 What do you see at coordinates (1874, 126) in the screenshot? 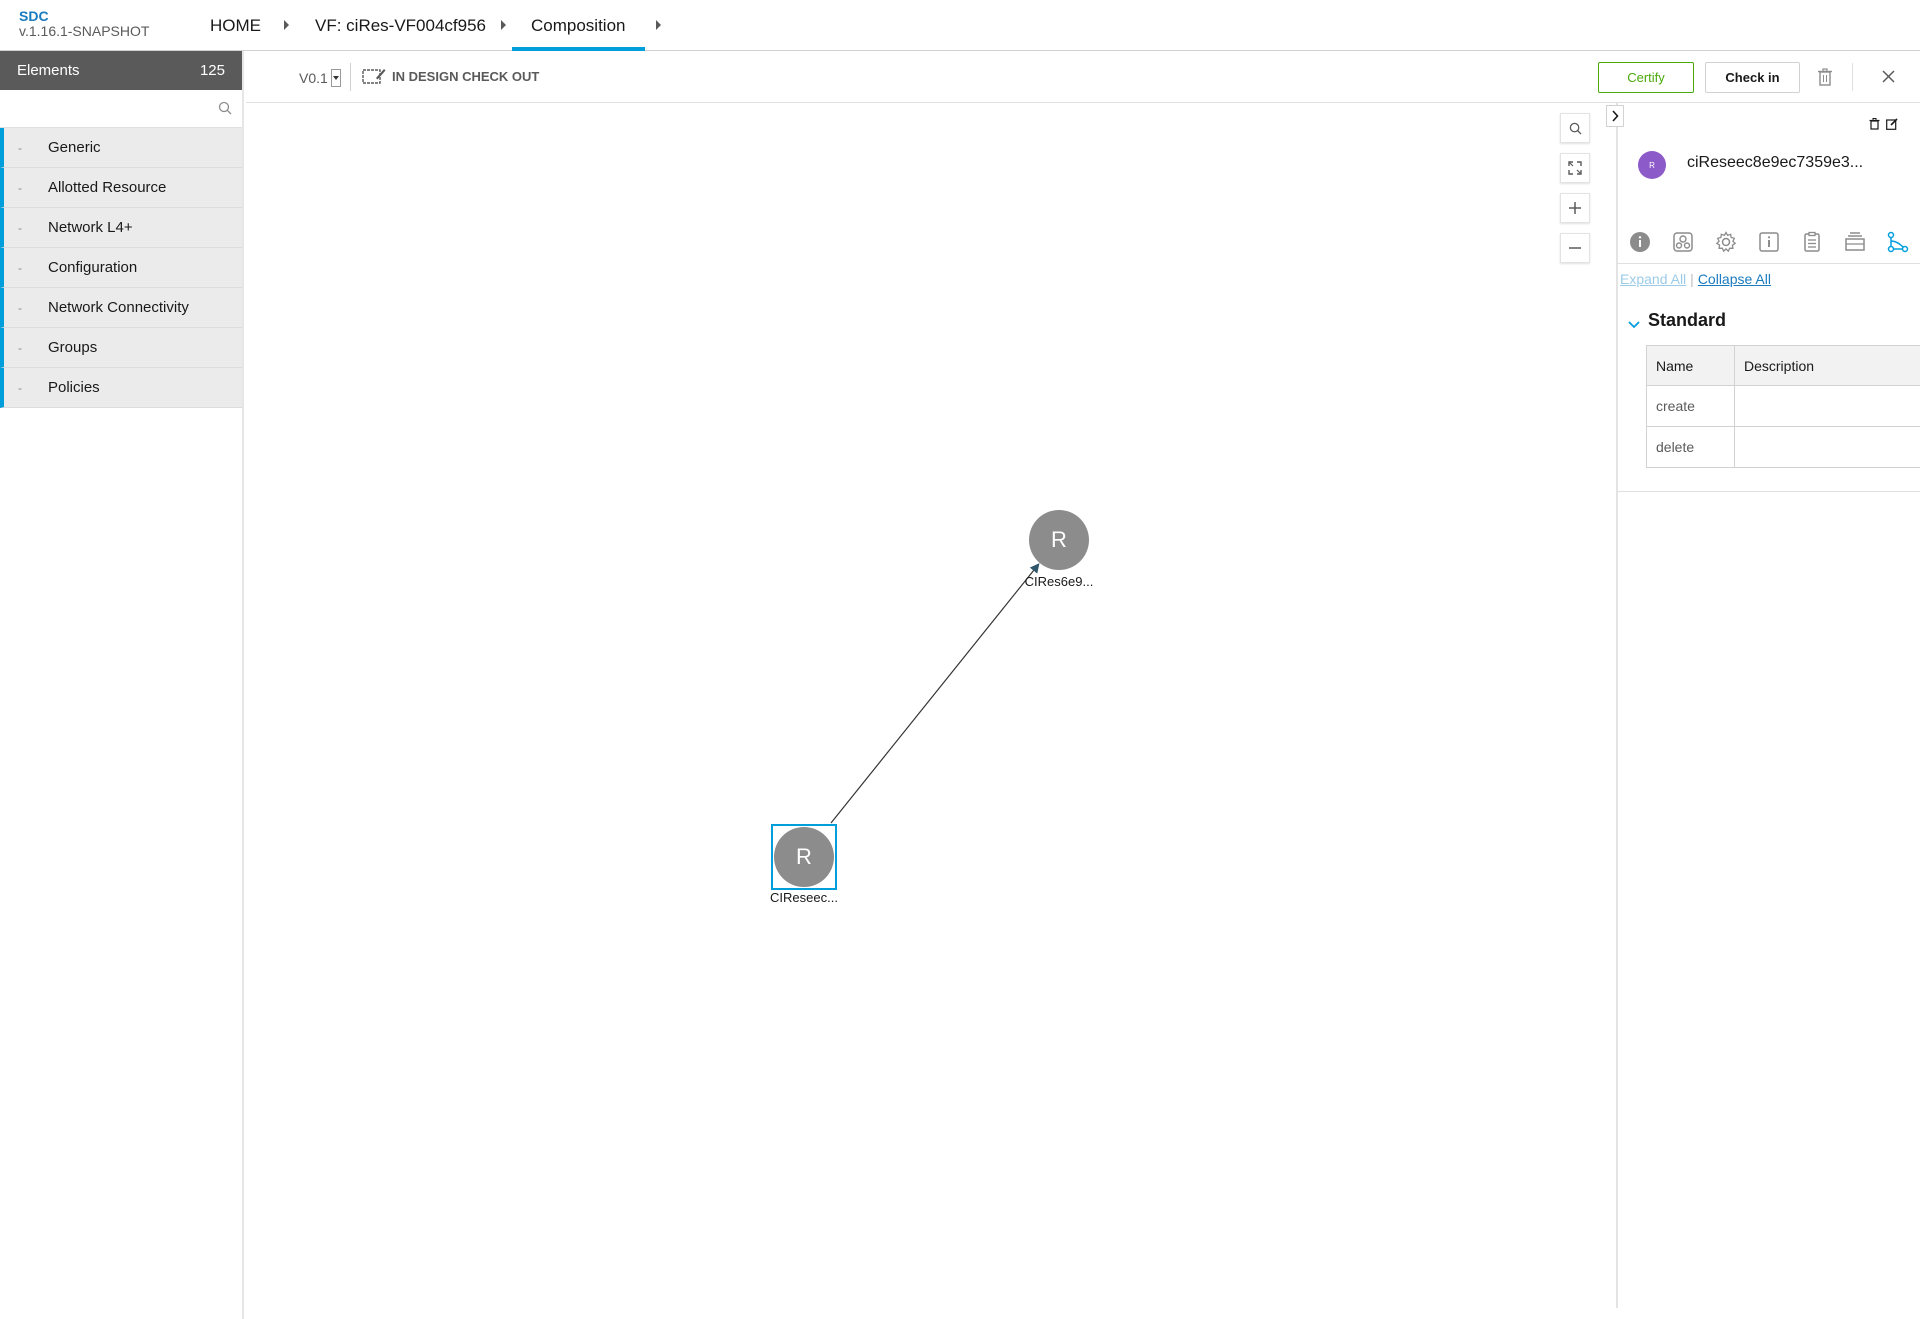
I see `delete-icon` at bounding box center [1874, 126].